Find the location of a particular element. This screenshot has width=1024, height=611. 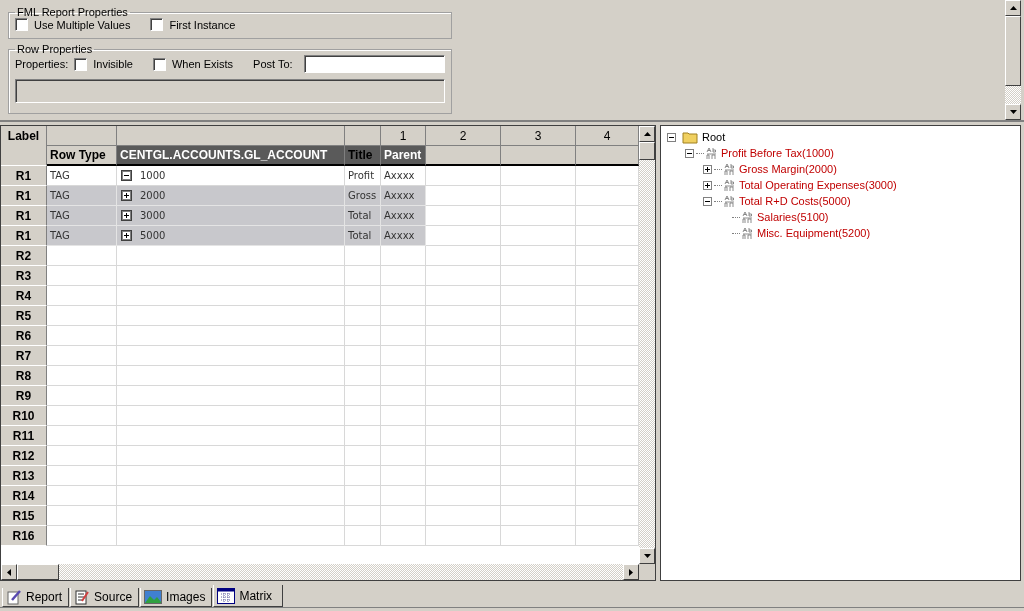

tree-item: Root is located at coordinates (714, 137).